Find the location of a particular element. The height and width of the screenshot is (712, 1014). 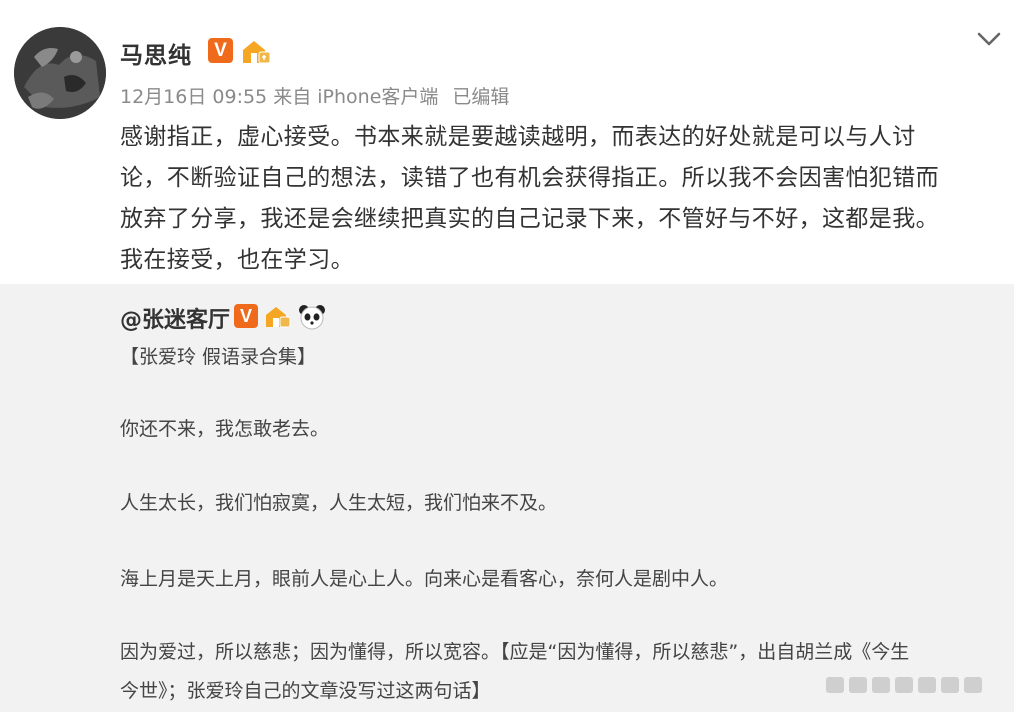

quoted-title: 【张爱玲 假语录合集】 is located at coordinates (218, 357).